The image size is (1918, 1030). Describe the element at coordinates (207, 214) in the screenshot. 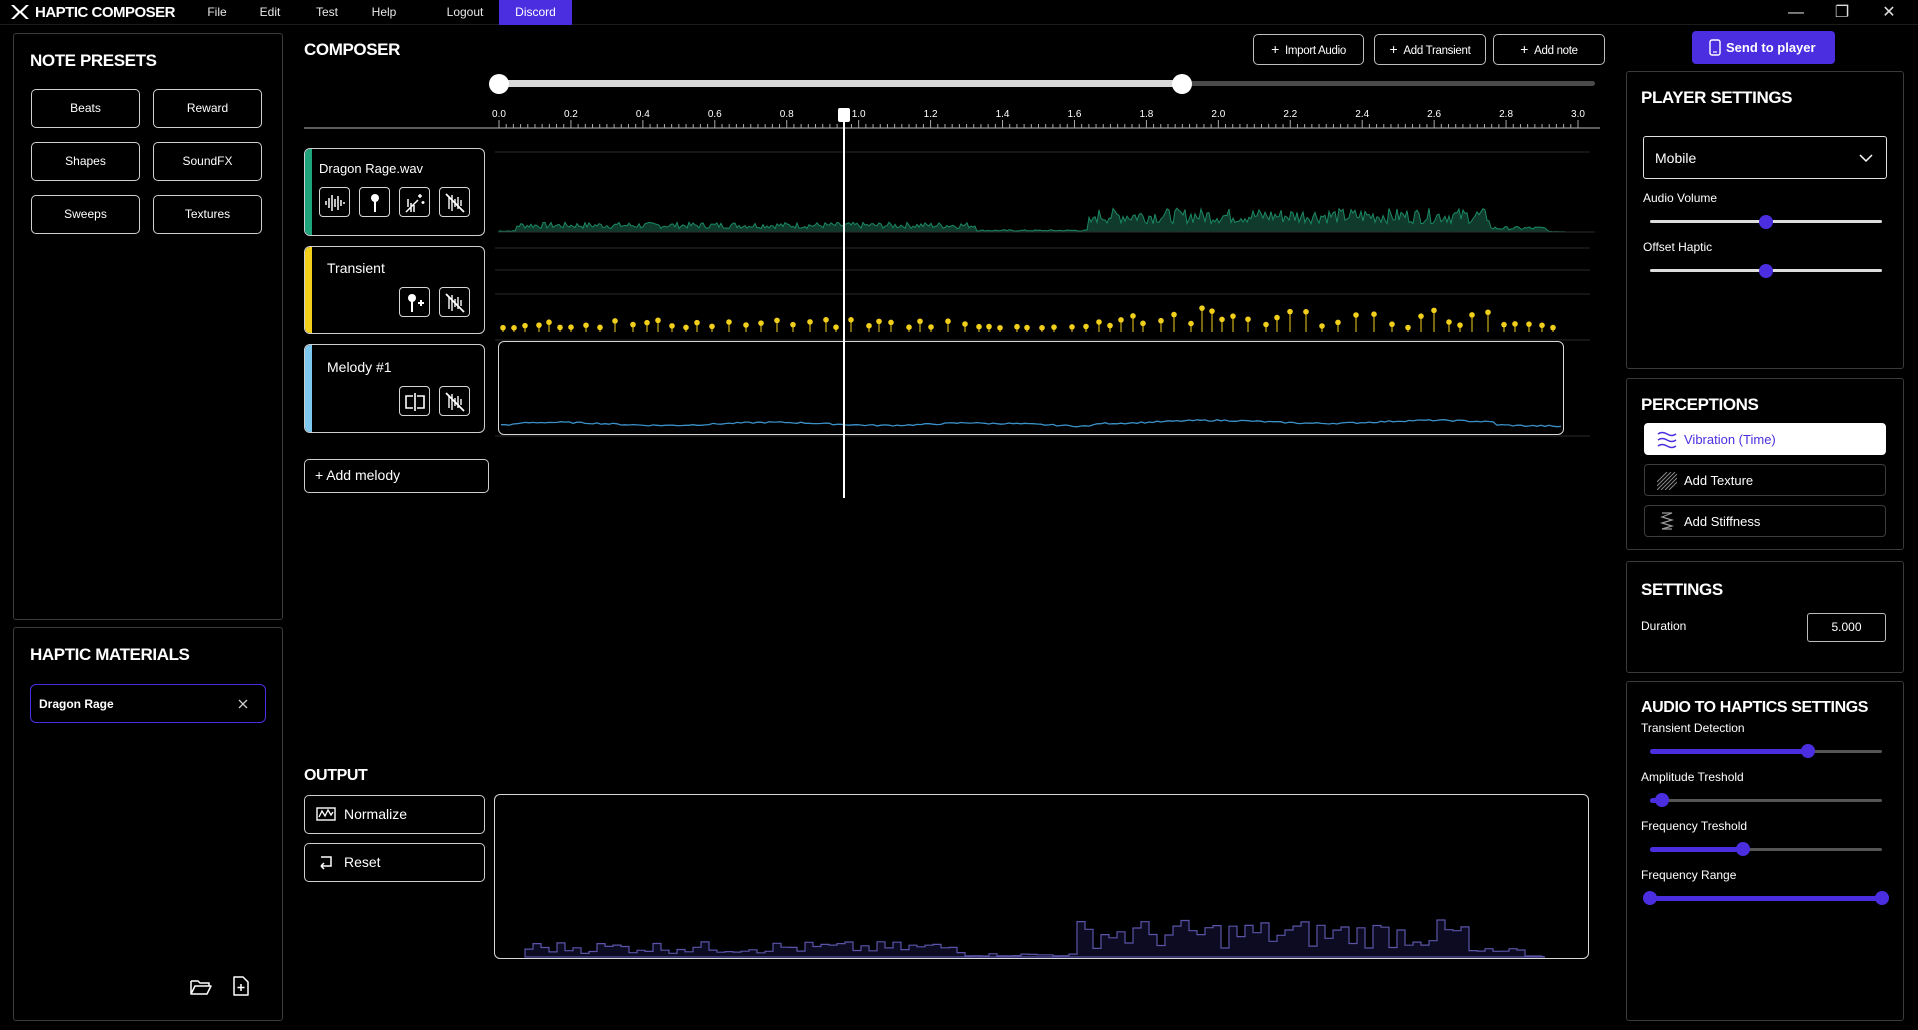

I see `preset-textures-button: Textures` at that location.